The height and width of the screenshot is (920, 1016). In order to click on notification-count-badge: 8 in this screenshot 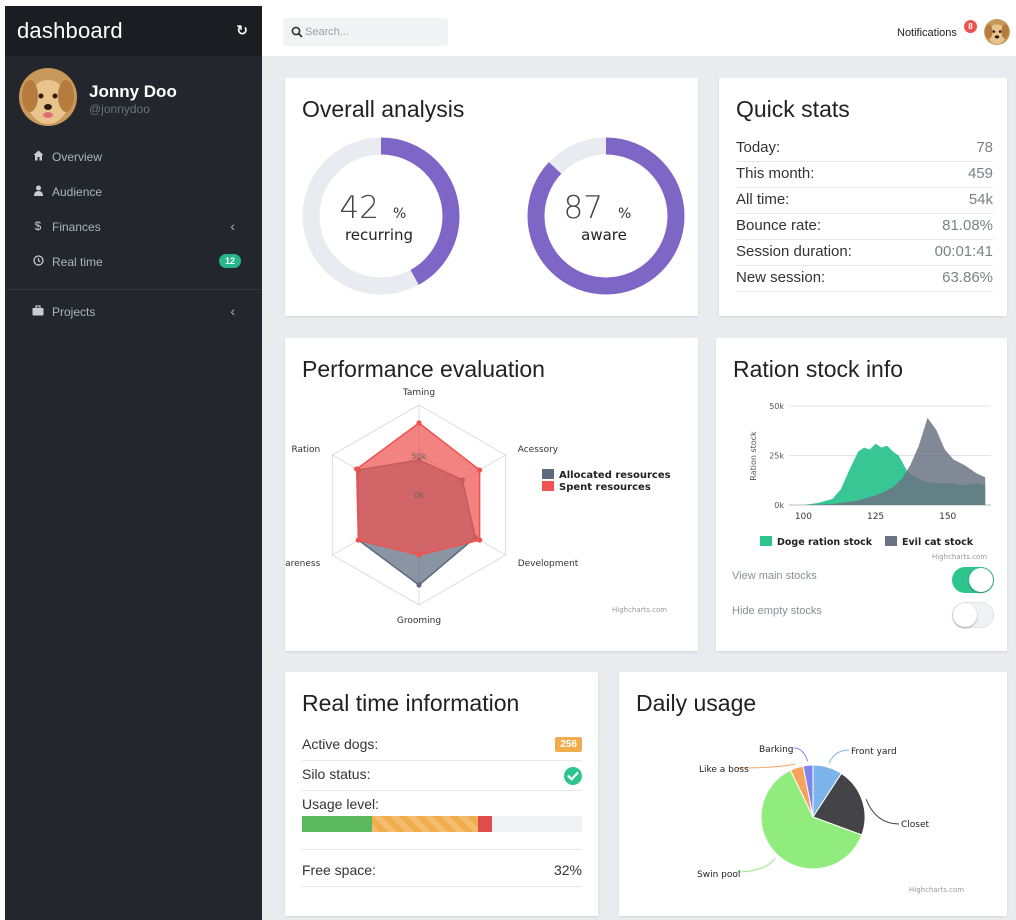, I will do `click(970, 26)`.